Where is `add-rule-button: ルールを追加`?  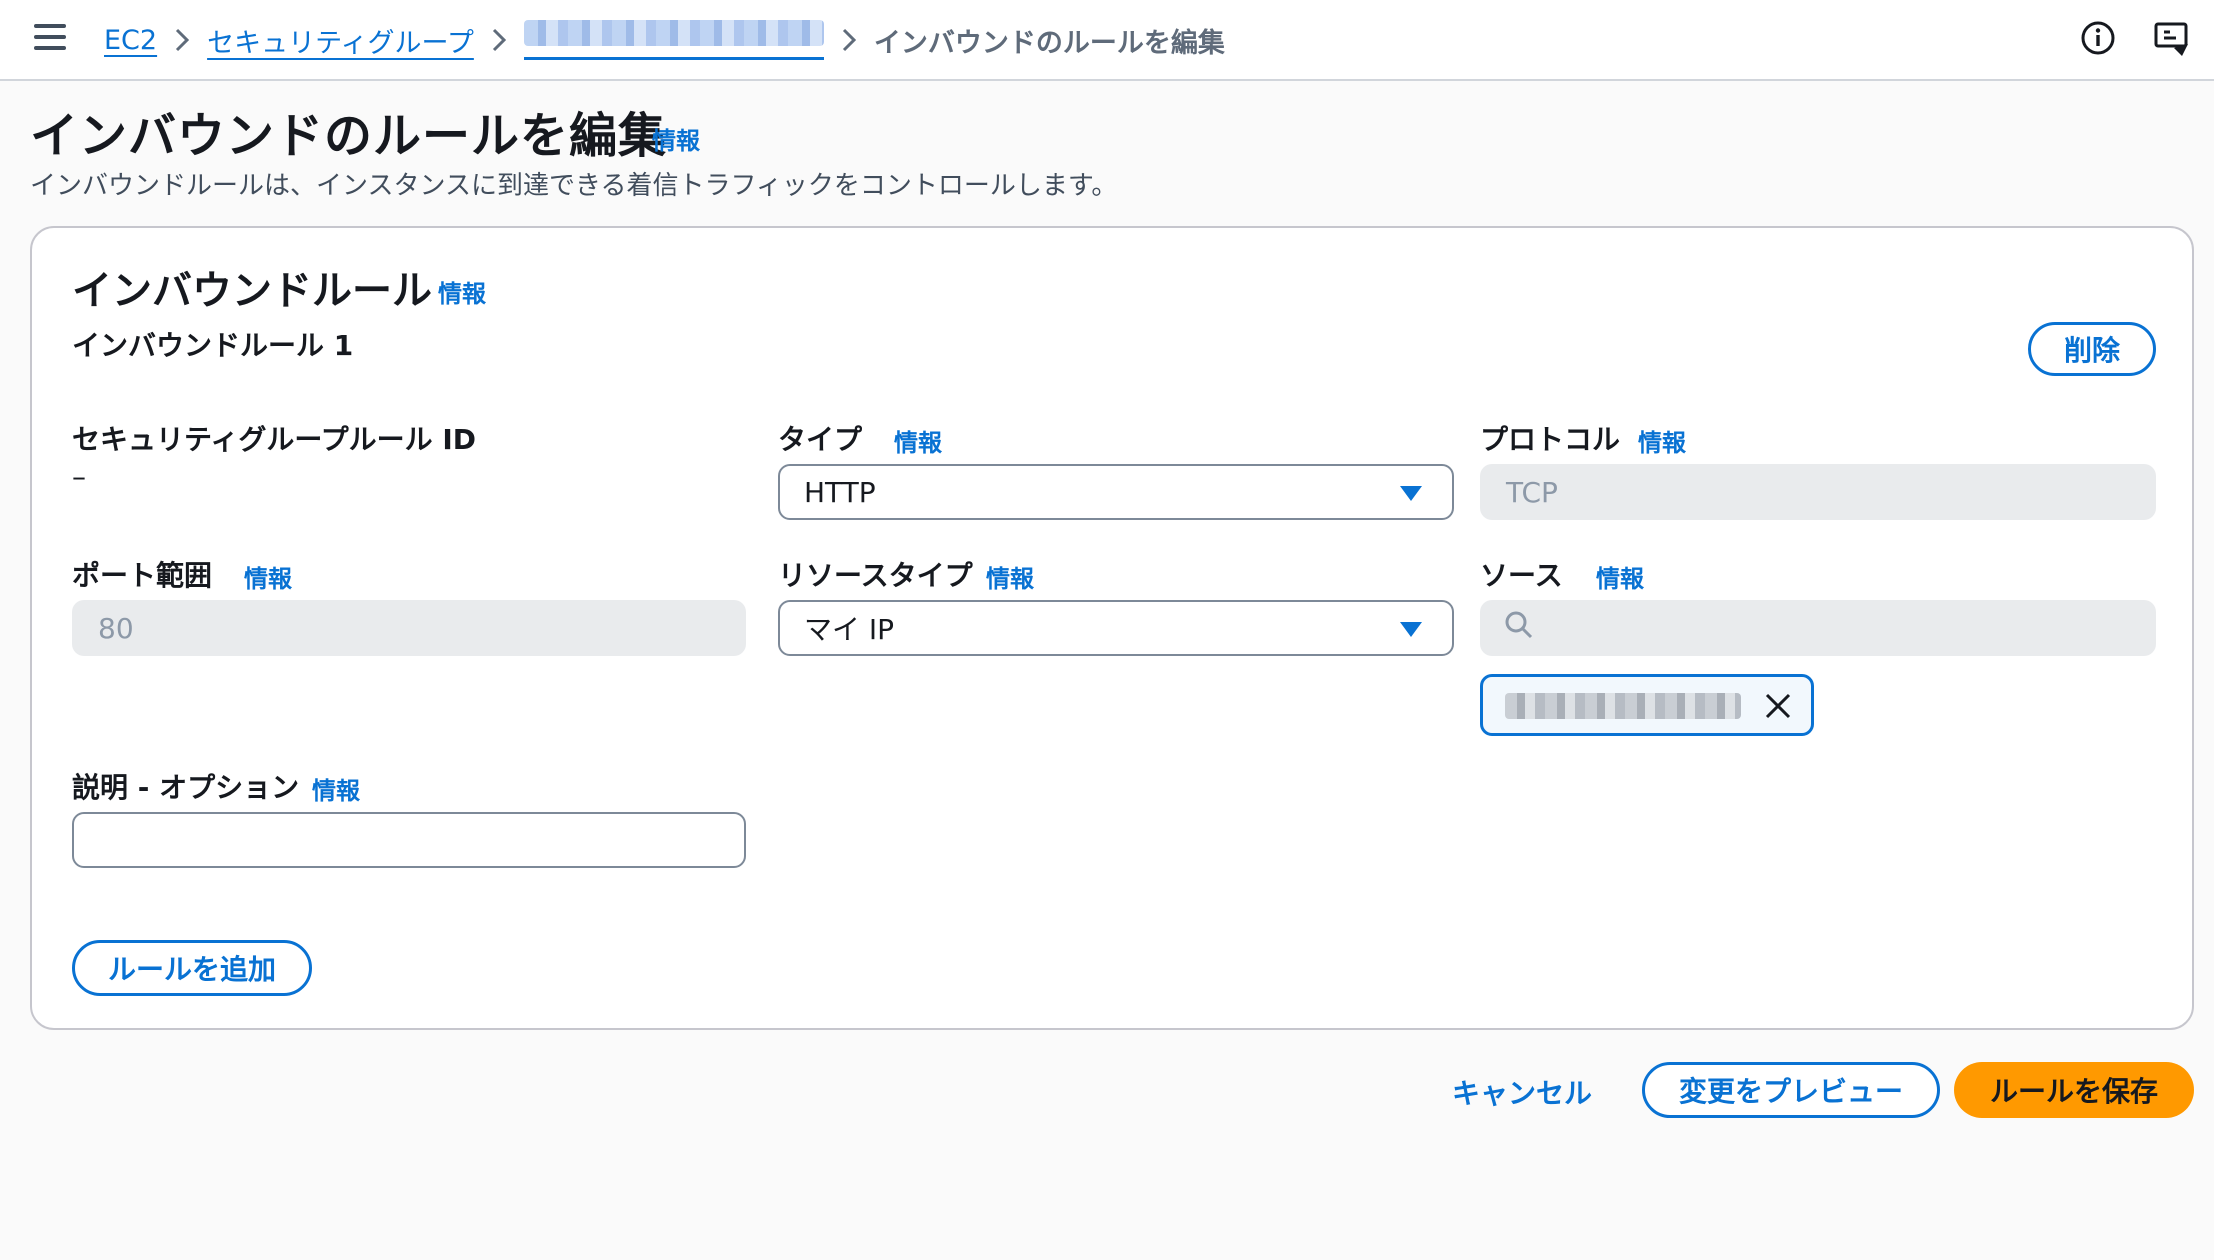 add-rule-button: ルールを追加 is located at coordinates (192, 968).